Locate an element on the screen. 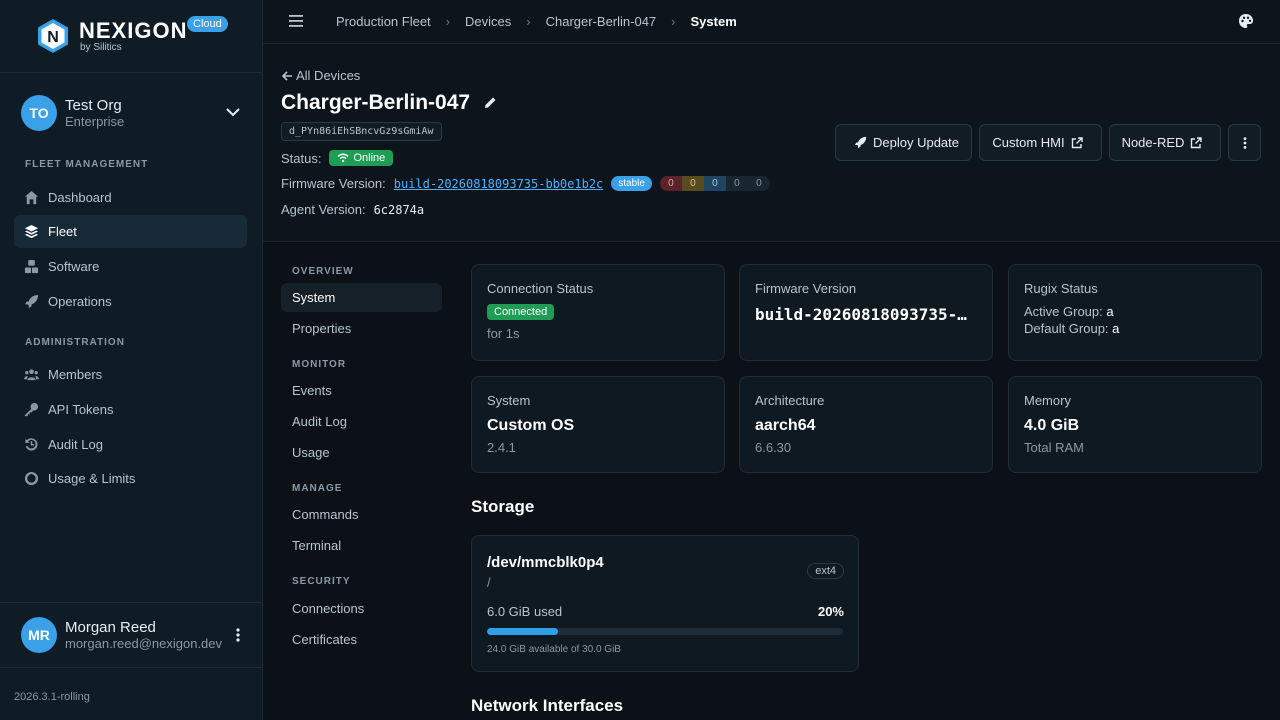 This screenshot has width=1280, height=720. brand: N NEXIGON by Silitics Cloud is located at coordinates (131, 36).